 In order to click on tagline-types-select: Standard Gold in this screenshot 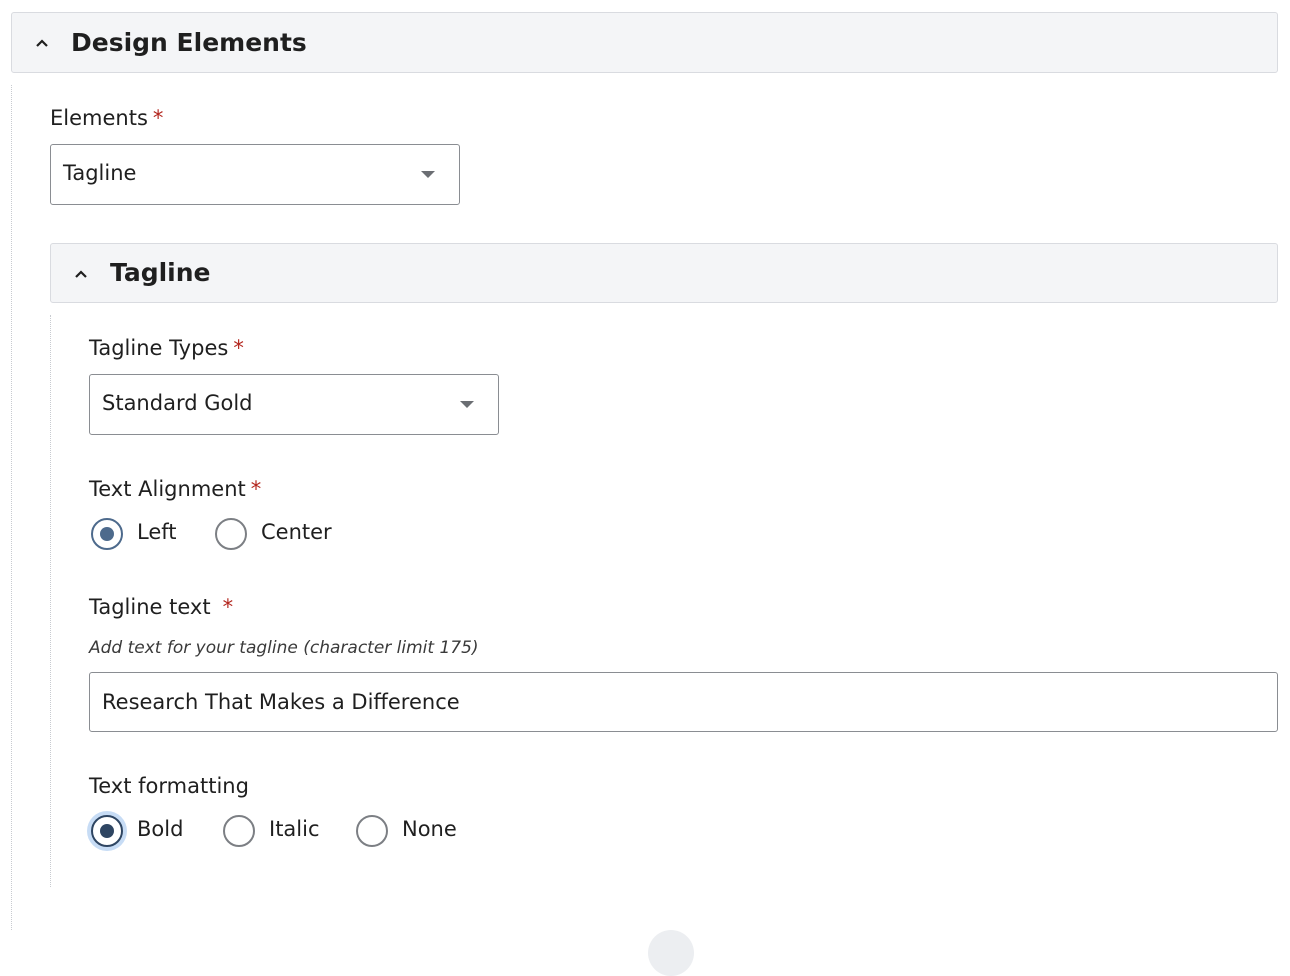, I will do `click(294, 404)`.